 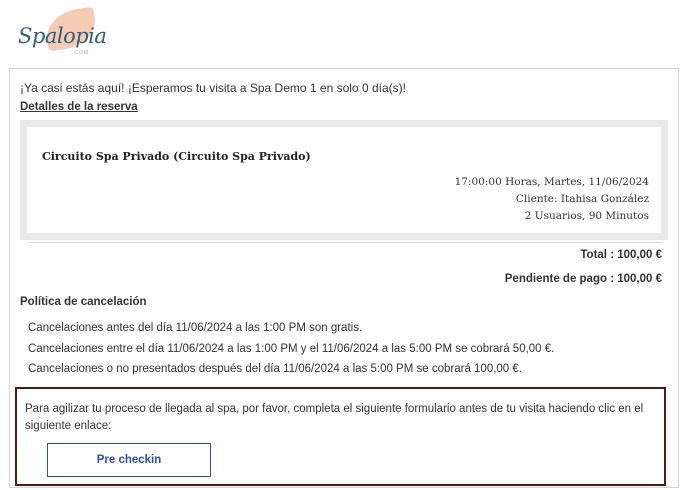 I want to click on logo-brand: Spalopia, so click(x=62, y=36).